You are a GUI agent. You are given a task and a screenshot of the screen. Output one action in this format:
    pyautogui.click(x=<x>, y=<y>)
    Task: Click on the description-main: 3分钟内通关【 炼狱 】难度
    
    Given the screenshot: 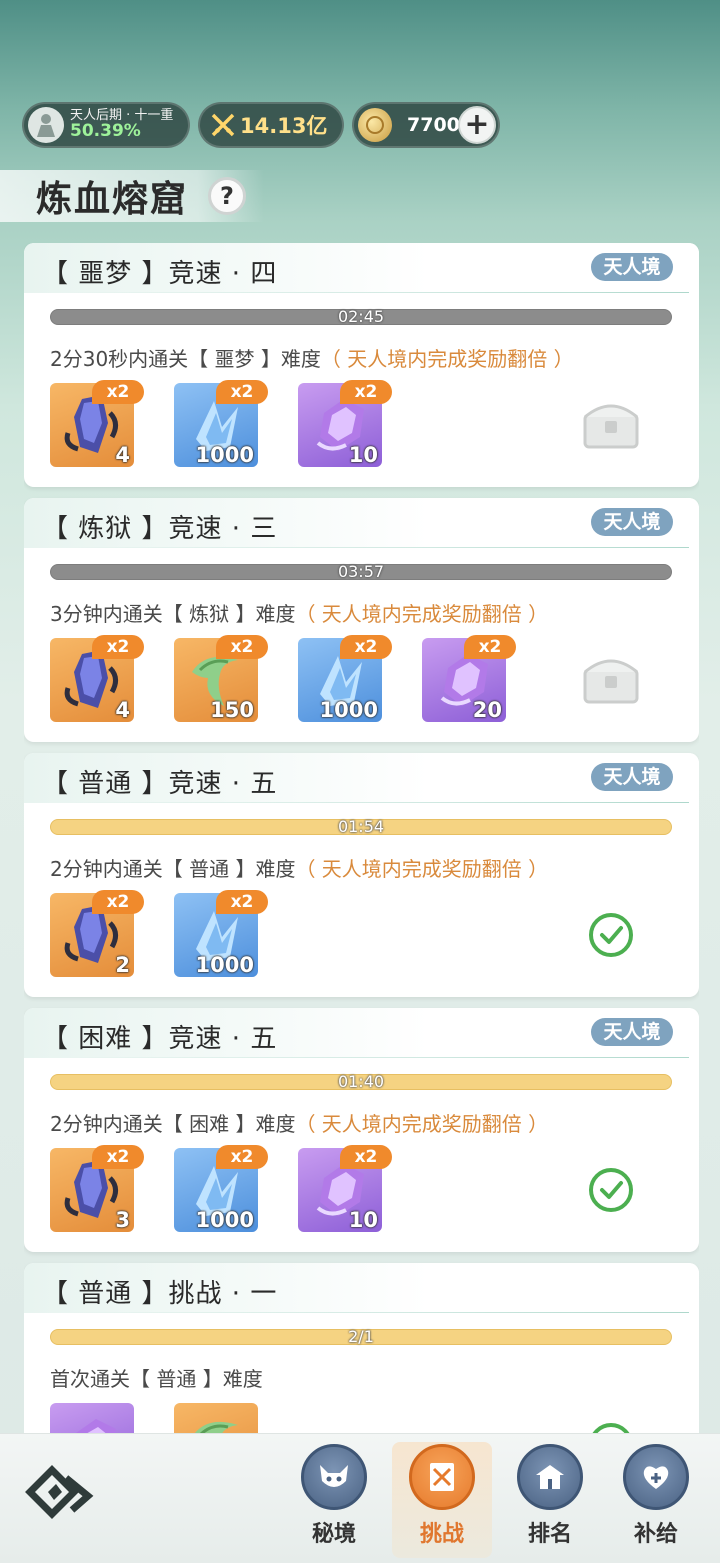 What is the action you would take?
    pyautogui.click(x=173, y=614)
    